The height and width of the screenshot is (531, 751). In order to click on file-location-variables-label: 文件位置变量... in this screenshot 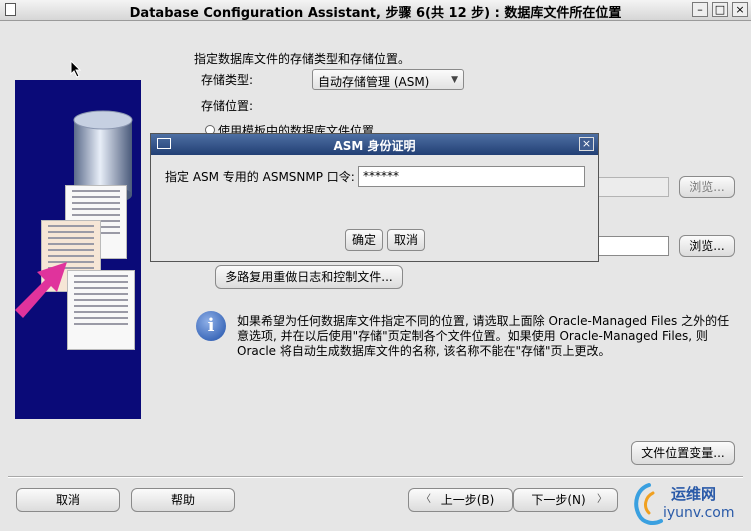, I will do `click(683, 453)`.